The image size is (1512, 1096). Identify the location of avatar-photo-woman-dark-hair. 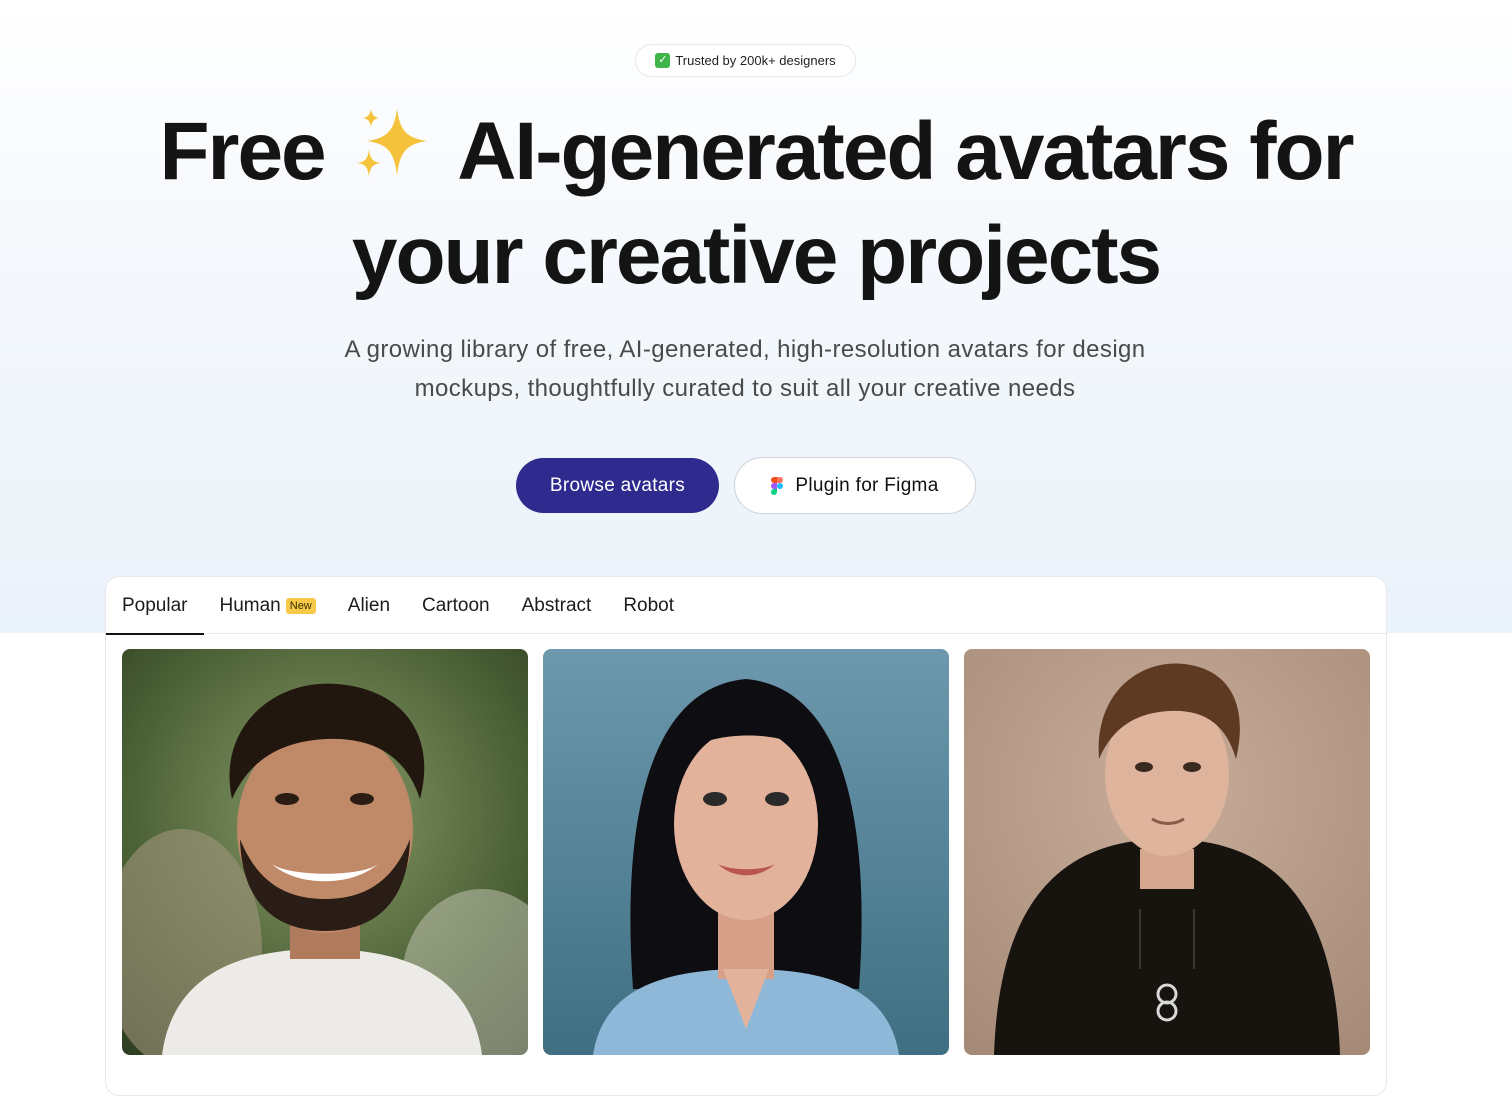
(746, 852).